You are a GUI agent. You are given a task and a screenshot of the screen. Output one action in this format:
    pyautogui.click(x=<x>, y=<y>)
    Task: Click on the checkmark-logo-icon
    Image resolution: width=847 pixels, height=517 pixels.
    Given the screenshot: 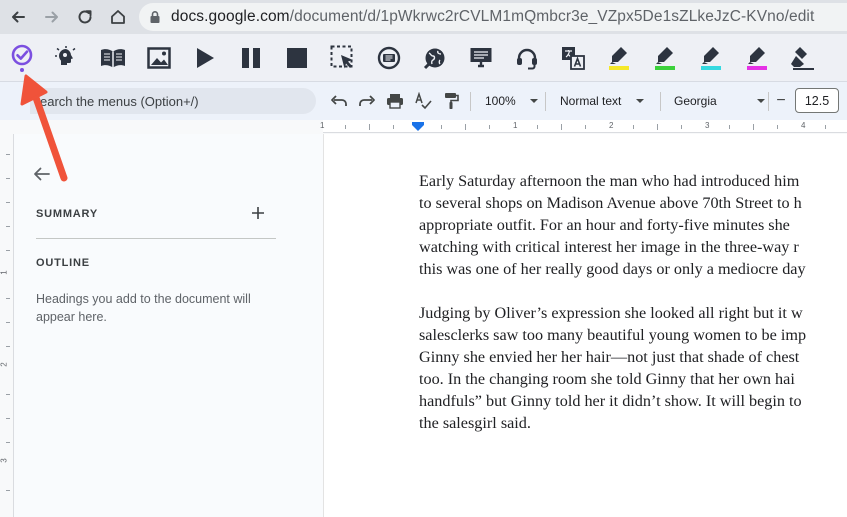 What is the action you would take?
    pyautogui.click(x=22, y=58)
    